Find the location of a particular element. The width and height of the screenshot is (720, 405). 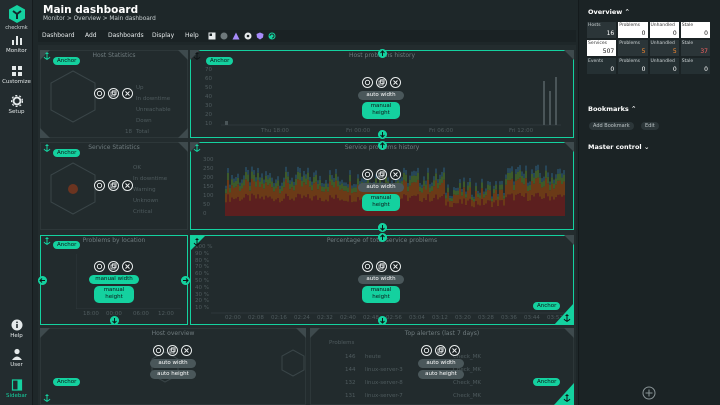

overview-section-header: Overview ⌃ is located at coordinates (609, 12).